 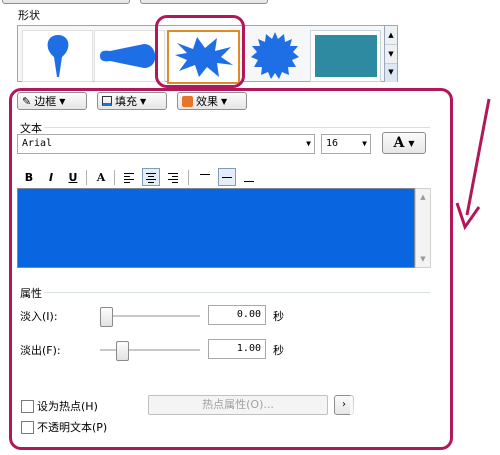 I want to click on starburst-icon, so click(x=274, y=55).